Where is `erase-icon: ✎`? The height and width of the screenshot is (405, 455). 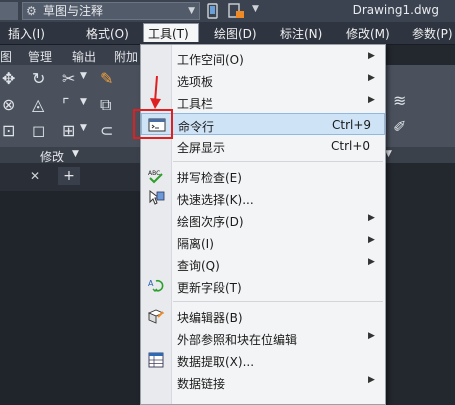 erase-icon: ✎ is located at coordinates (106, 78).